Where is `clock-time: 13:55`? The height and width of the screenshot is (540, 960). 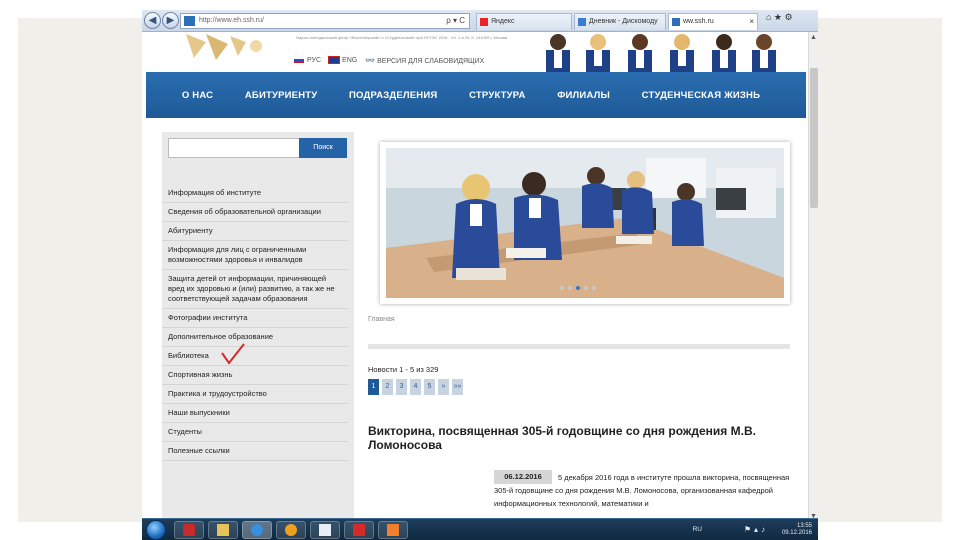
clock-time: 13:55 is located at coordinates (804, 526).